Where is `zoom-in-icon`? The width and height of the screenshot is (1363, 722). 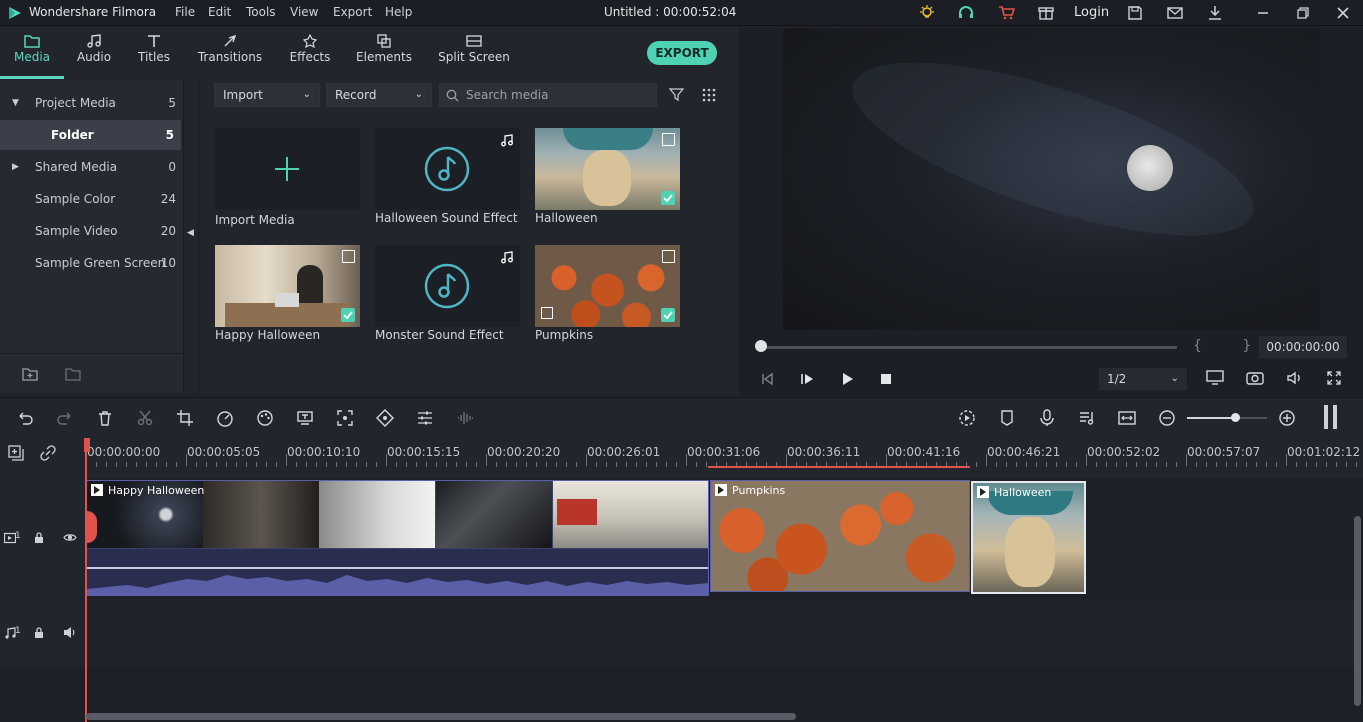
zoom-in-icon is located at coordinates (1287, 418).